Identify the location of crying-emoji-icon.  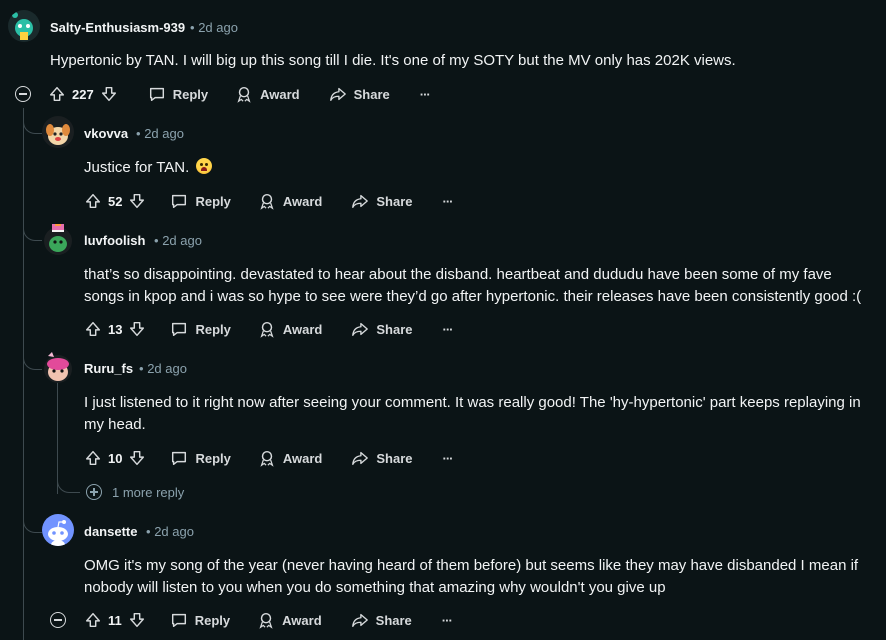
(204, 166).